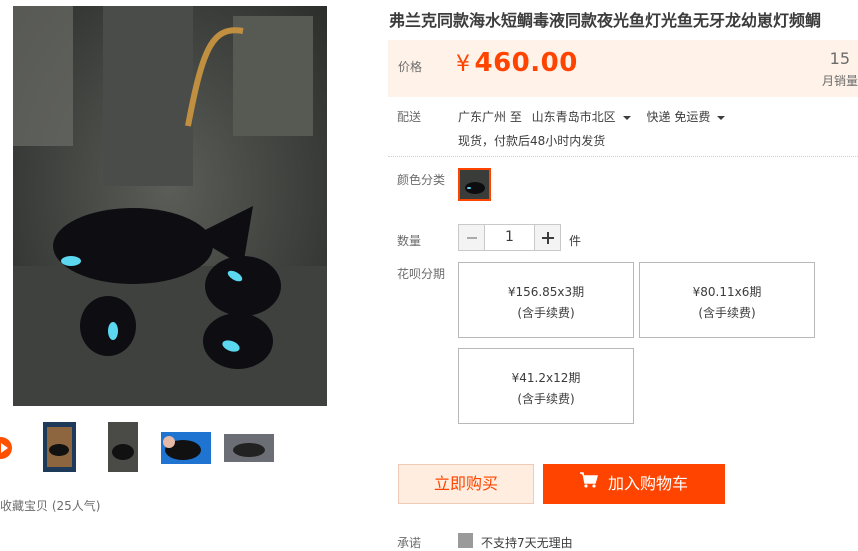 The image size is (858, 551). Describe the element at coordinates (546, 386) in the screenshot. I see `installment-option-12: ¥41.2x12期 (含手续费)` at that location.